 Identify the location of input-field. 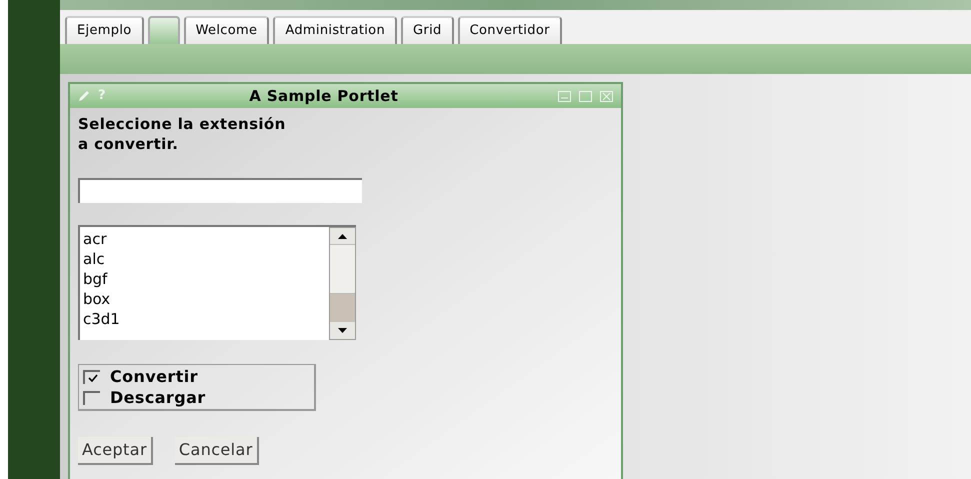
(220, 190).